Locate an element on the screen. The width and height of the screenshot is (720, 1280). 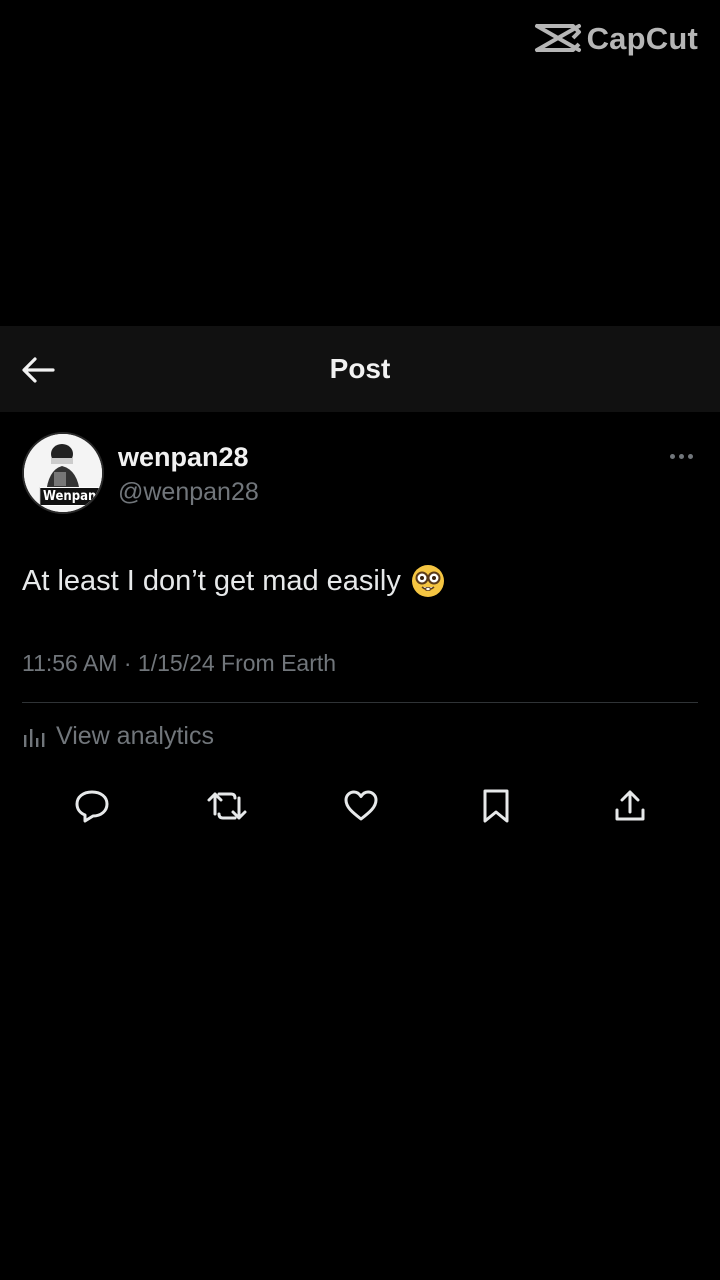
action-bar is located at coordinates (361, 806).